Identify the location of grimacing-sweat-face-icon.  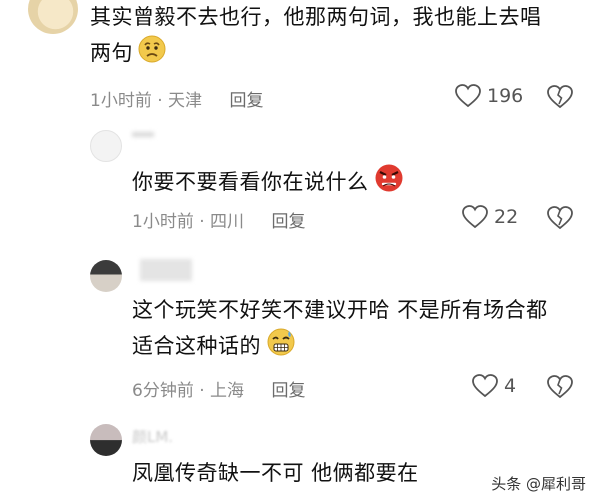
(281, 347).